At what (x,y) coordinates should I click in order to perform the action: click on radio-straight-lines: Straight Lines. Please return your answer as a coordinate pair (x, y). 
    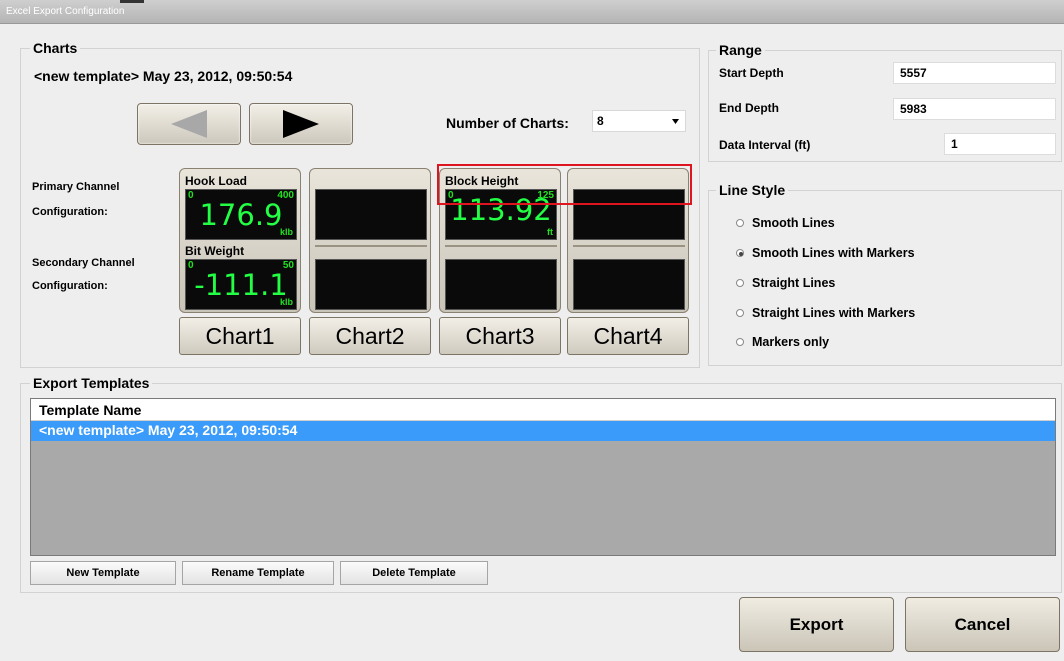
    Looking at the image, I should click on (785, 283).